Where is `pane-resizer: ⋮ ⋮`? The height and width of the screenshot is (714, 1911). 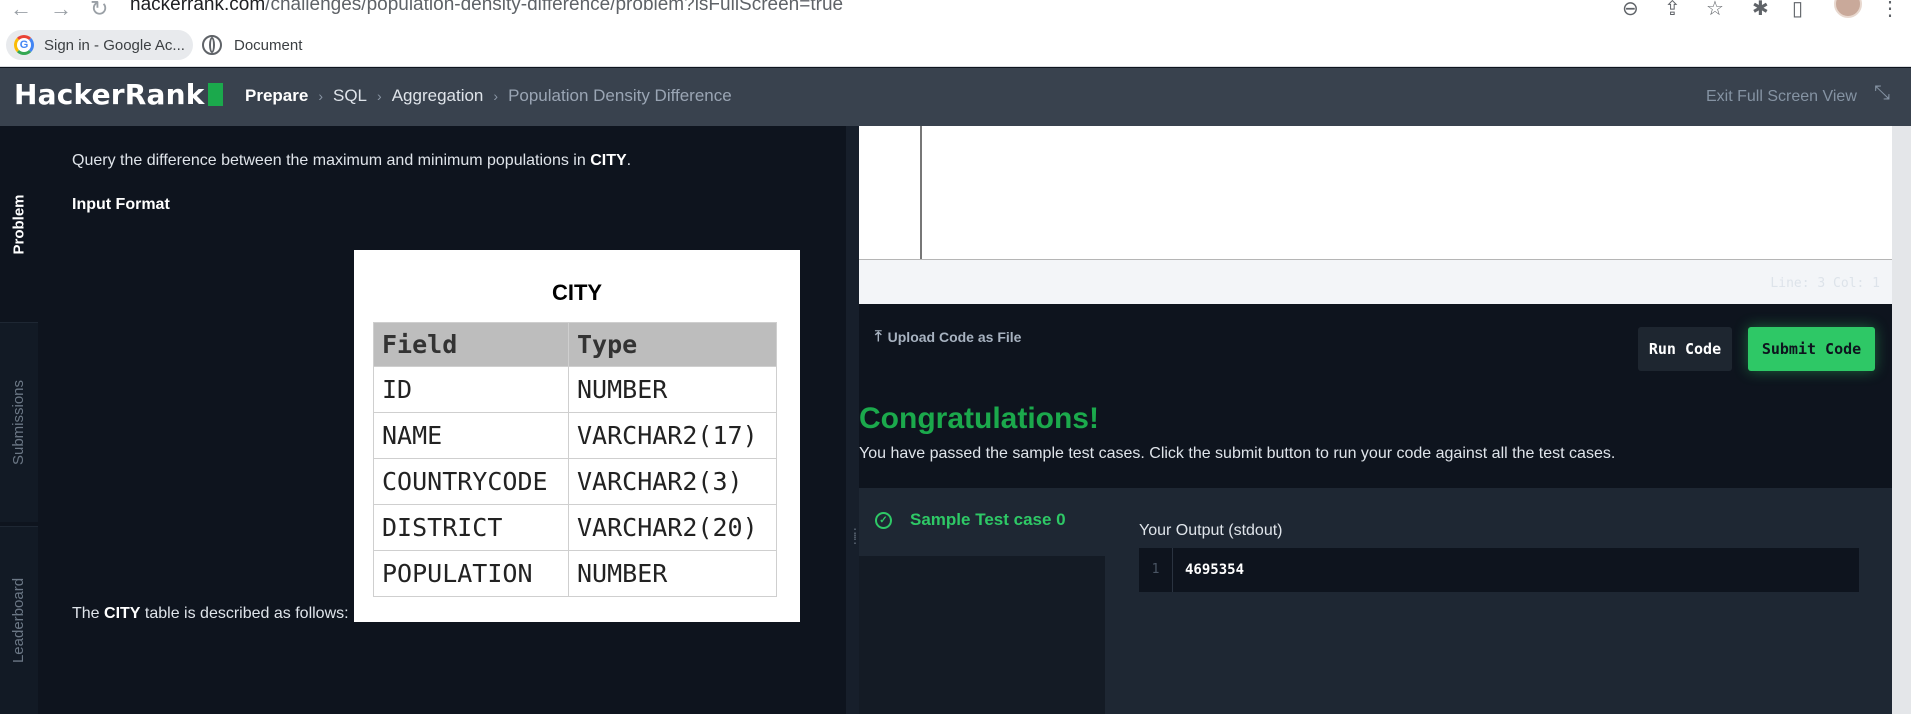
pane-resizer: ⋮ ⋮ is located at coordinates (853, 420).